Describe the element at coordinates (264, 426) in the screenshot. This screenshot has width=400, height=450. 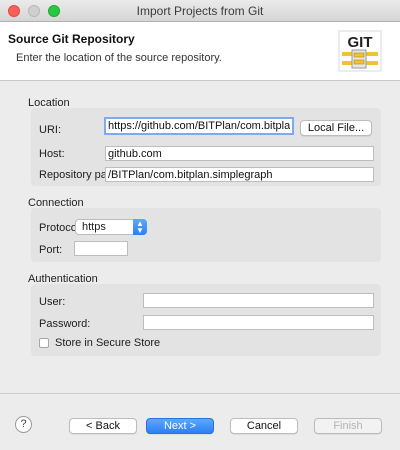
I see `cancel-button: Cancel` at that location.